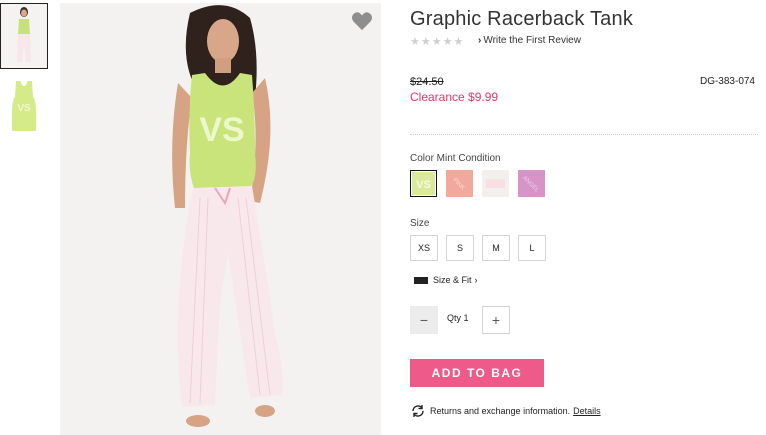 The height and width of the screenshot is (435, 766). Describe the element at coordinates (532, 248) in the screenshot. I see `size-l-button: L` at that location.